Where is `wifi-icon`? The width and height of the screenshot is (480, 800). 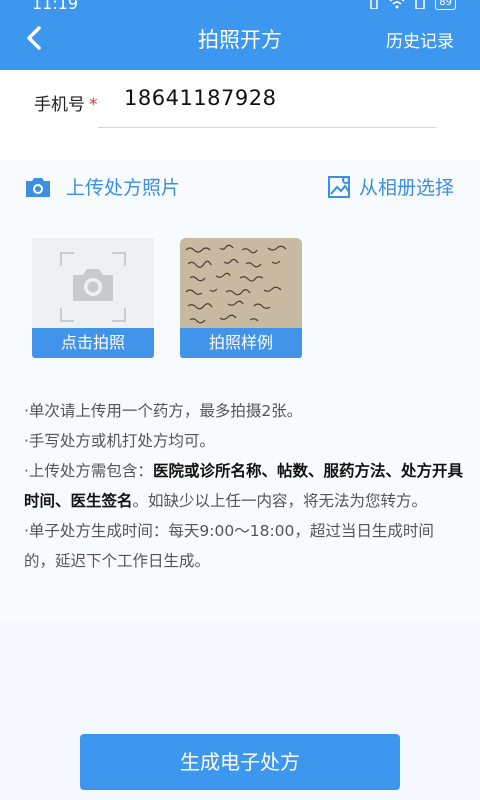 wifi-icon is located at coordinates (397, 4).